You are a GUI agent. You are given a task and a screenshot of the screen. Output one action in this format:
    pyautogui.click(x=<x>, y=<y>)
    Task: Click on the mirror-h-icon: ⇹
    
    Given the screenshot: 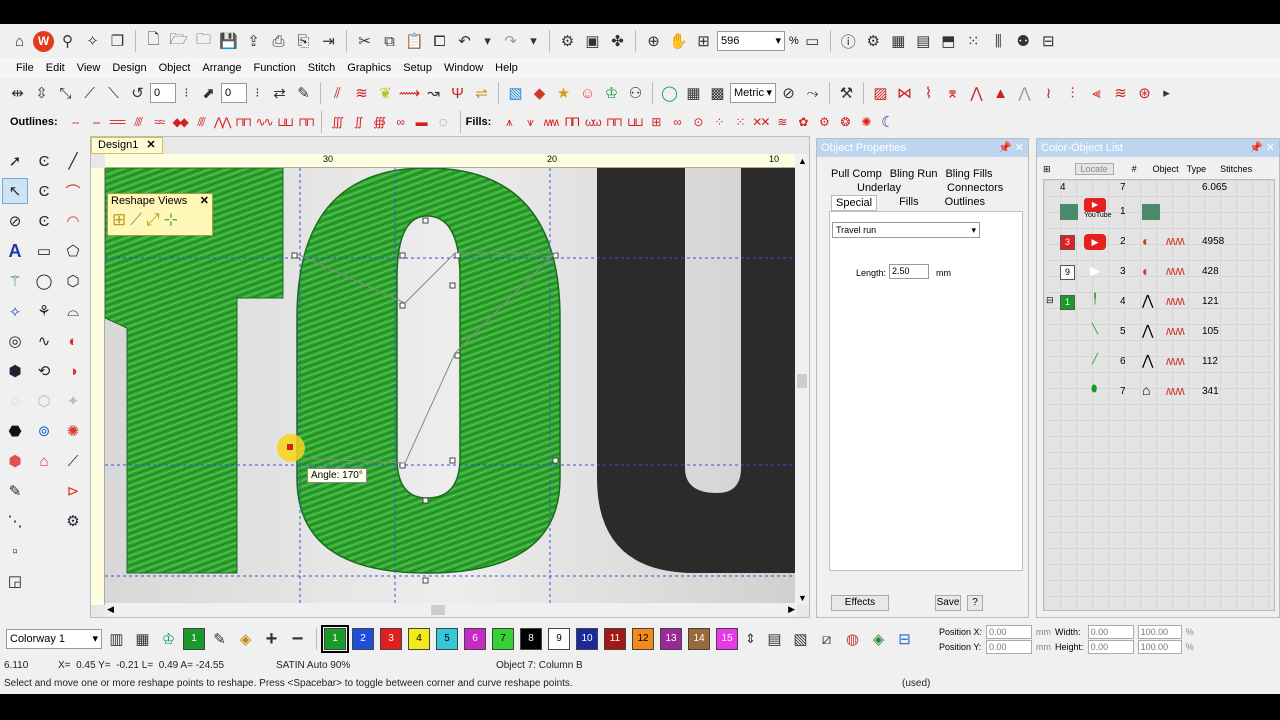 What is the action you would take?
    pyautogui.click(x=17, y=93)
    